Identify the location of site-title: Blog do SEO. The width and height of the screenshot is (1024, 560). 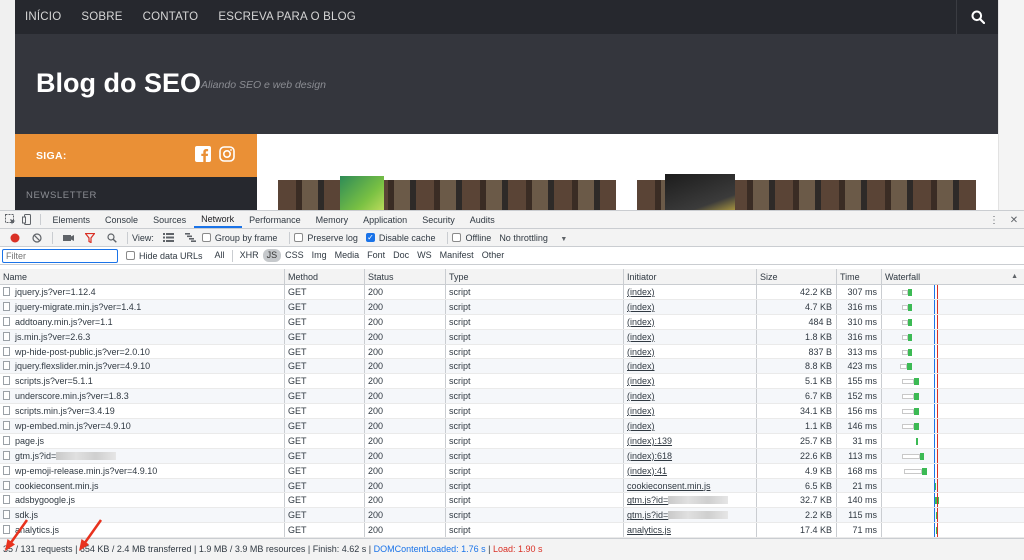
(118, 83).